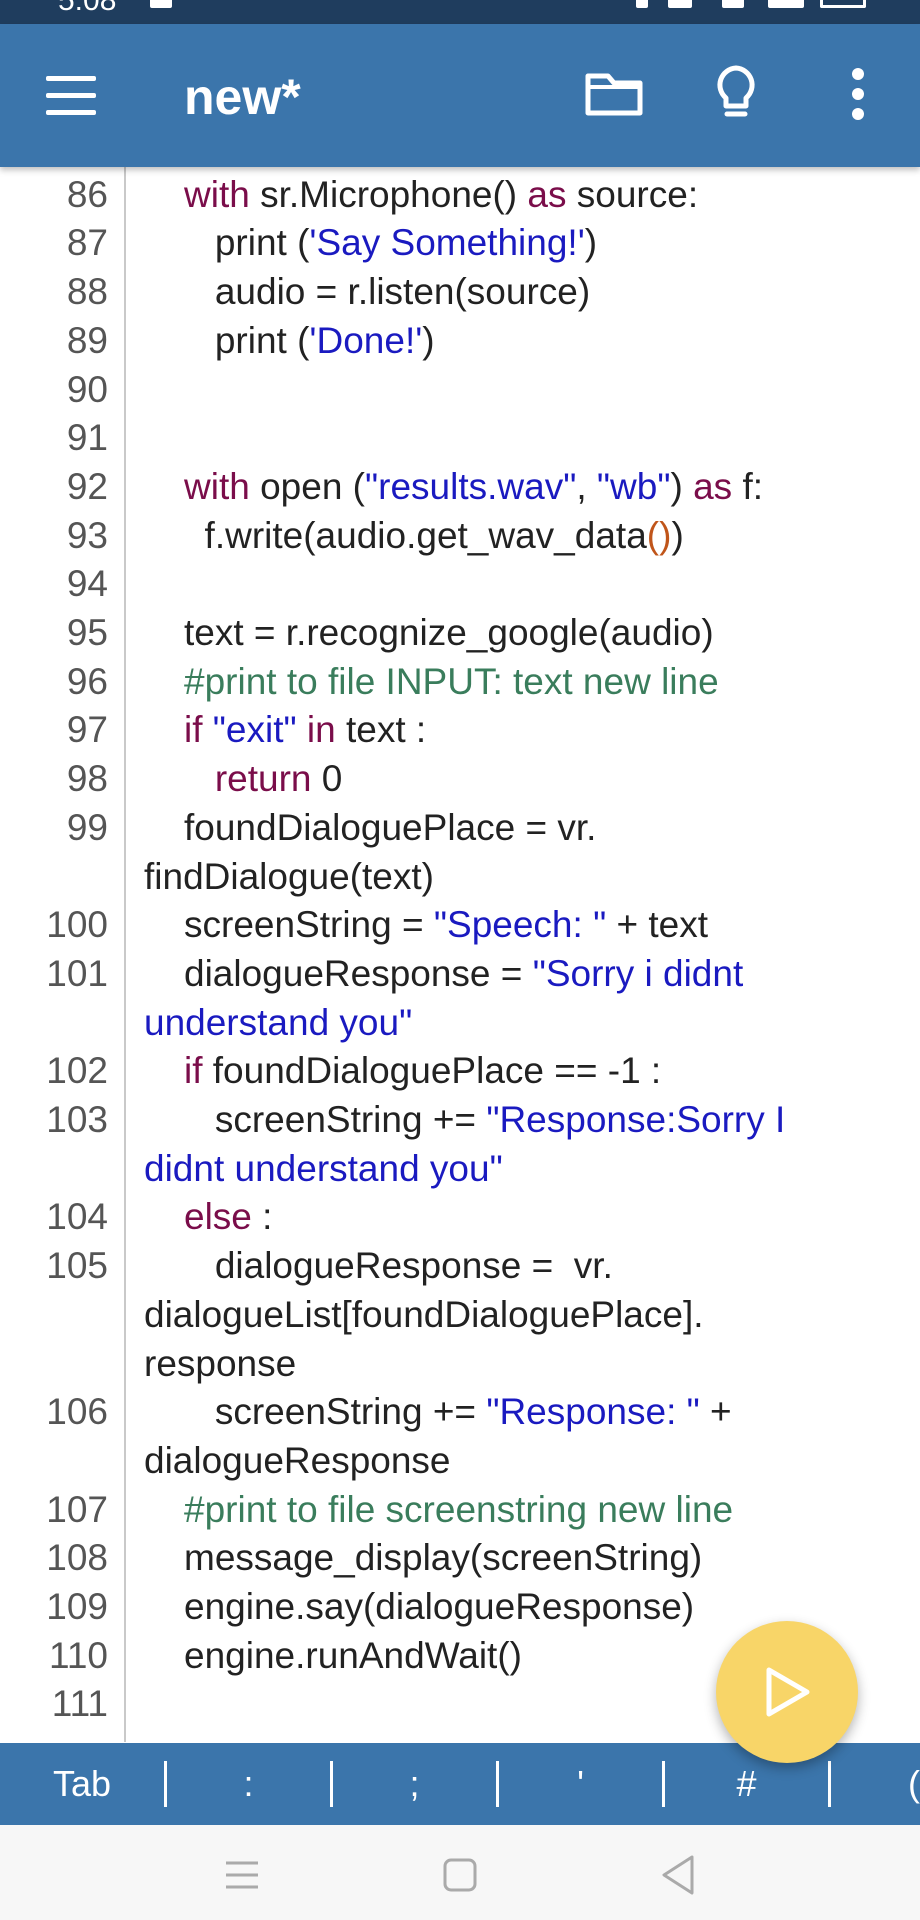 The image size is (920, 1920). What do you see at coordinates (485, 1119) in the screenshot?
I see `code-text: screenString += "Response:Sorry I` at bounding box center [485, 1119].